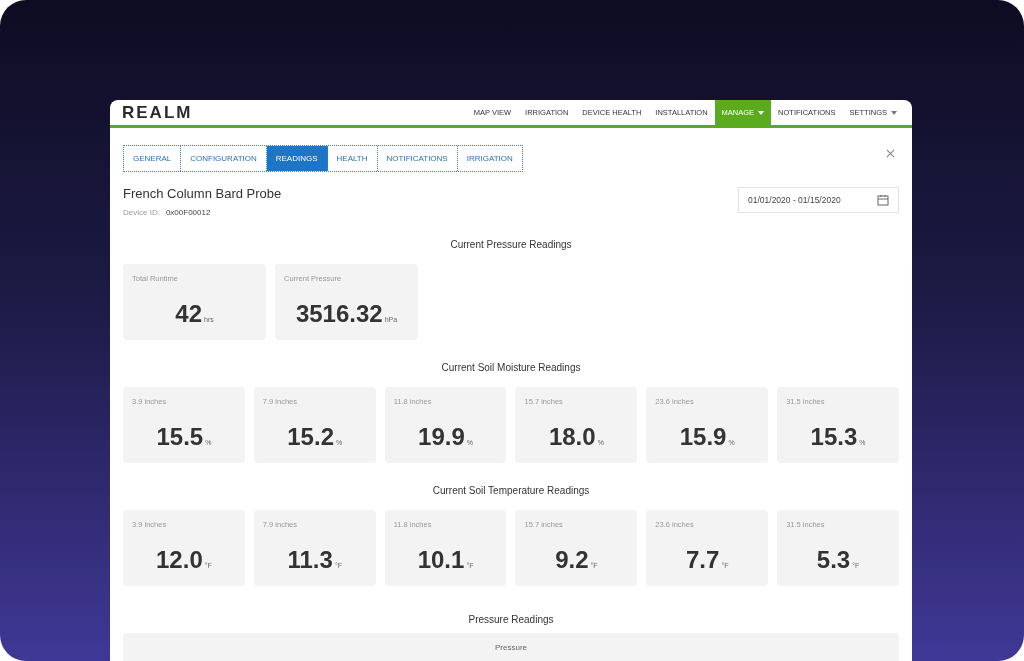  What do you see at coordinates (310, 560) in the screenshot?
I see `reading-value: 11.3` at bounding box center [310, 560].